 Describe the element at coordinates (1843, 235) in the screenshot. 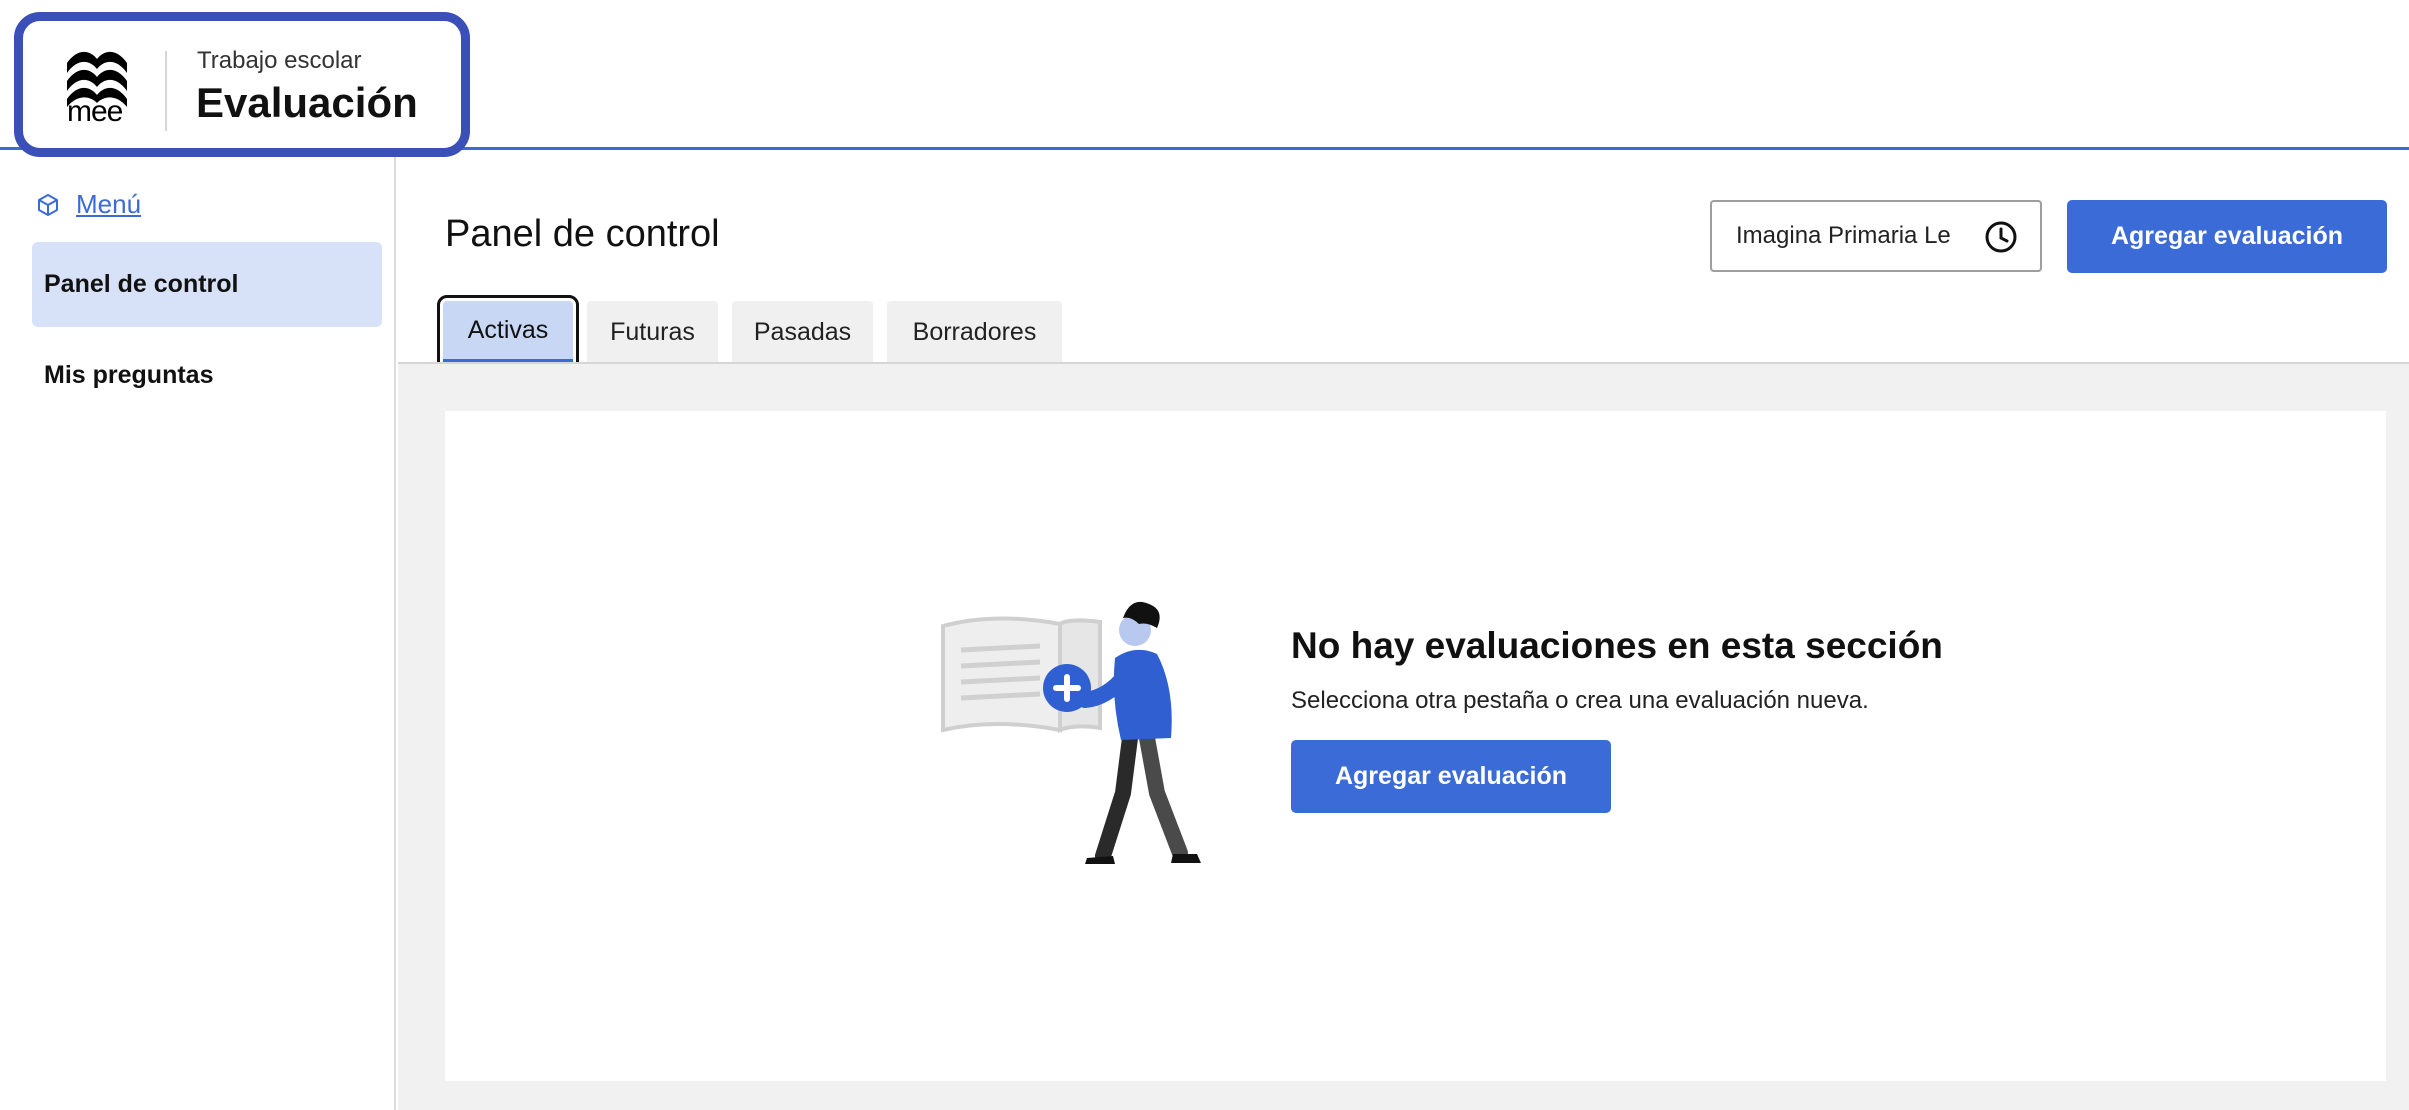

I see `course-select-value: Imagina Primaria Le` at that location.